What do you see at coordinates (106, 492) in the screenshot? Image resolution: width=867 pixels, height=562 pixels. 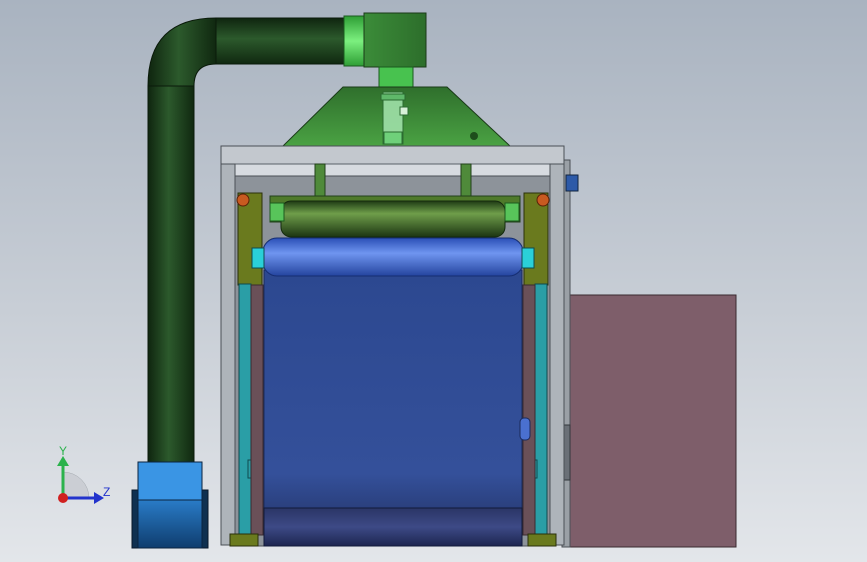 I see `z-axis-label: Z` at bounding box center [106, 492].